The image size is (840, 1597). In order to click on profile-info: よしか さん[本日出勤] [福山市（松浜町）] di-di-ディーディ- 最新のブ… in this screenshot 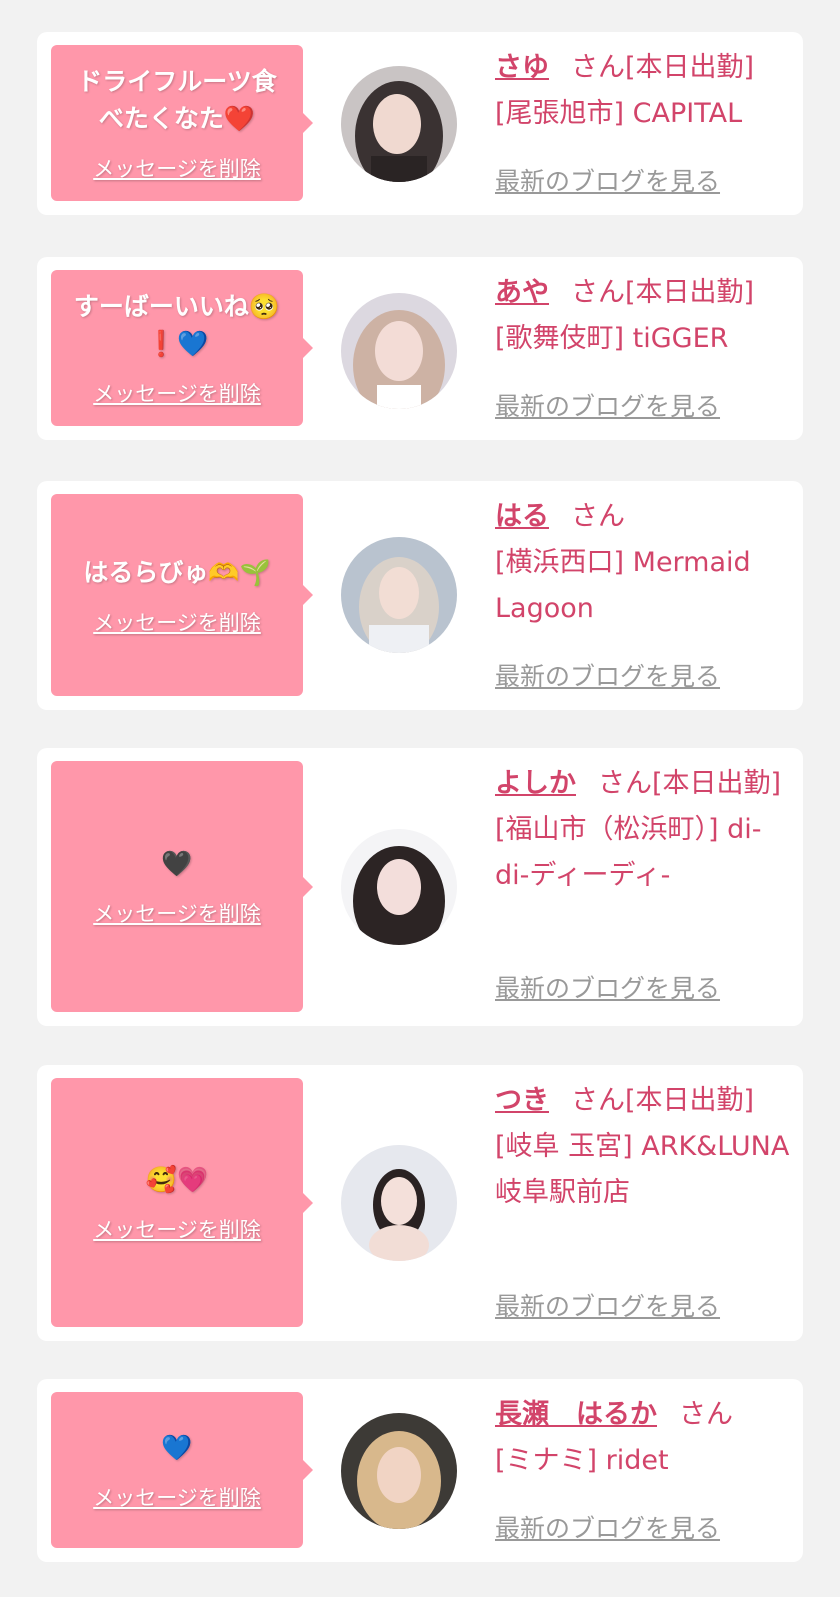, I will do `click(645, 882)`.